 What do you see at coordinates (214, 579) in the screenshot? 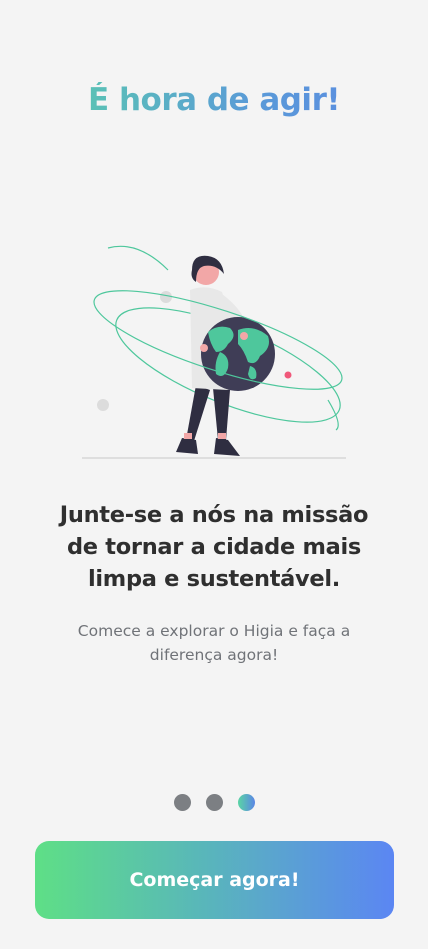
I see `mission-line: limpa e sustentável.` at bounding box center [214, 579].